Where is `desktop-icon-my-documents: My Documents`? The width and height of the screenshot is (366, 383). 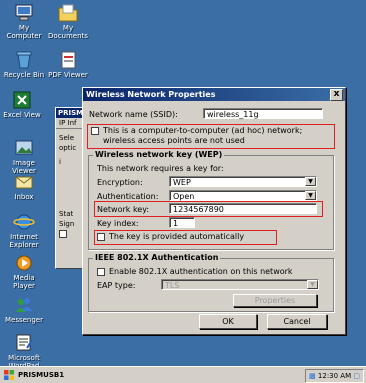
desktop-icon-my-documents: My Documents is located at coordinates (68, 21).